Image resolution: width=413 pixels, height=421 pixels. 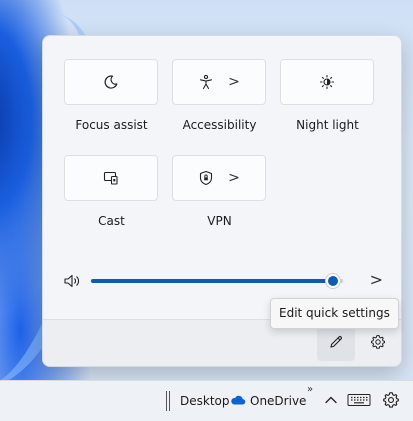 I want to click on tile-label: VPN, so click(x=219, y=221).